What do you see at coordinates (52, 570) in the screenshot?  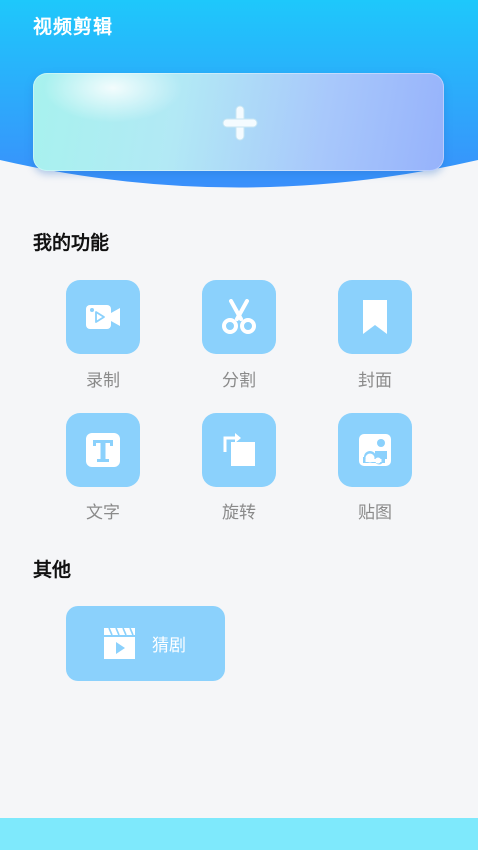 I see `others-title: 其他` at bounding box center [52, 570].